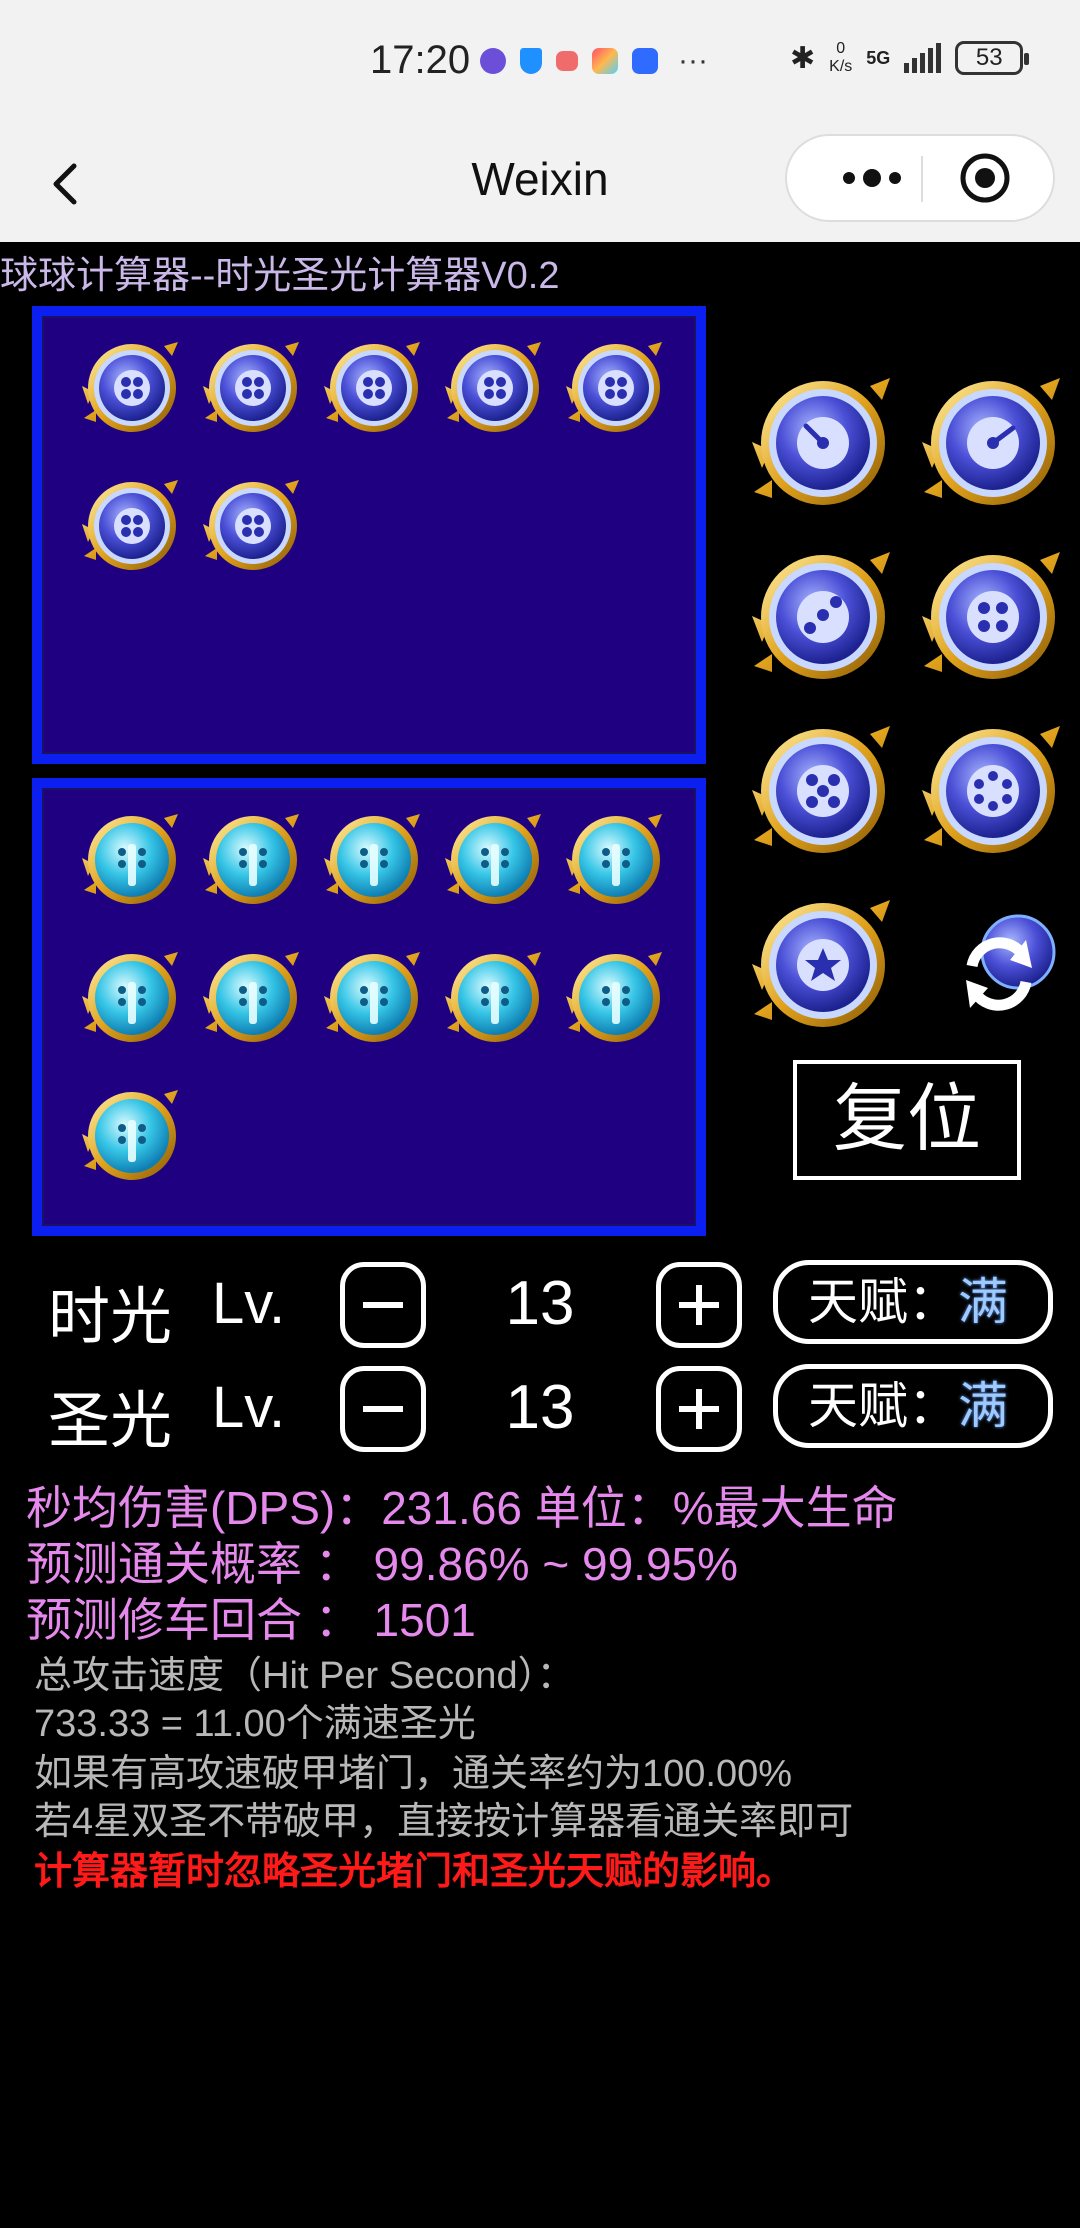 The width and height of the screenshot is (1080, 2228). I want to click on attack-speed-label: 总攻击速度（Hit Per Second）：, so click(304, 1676).